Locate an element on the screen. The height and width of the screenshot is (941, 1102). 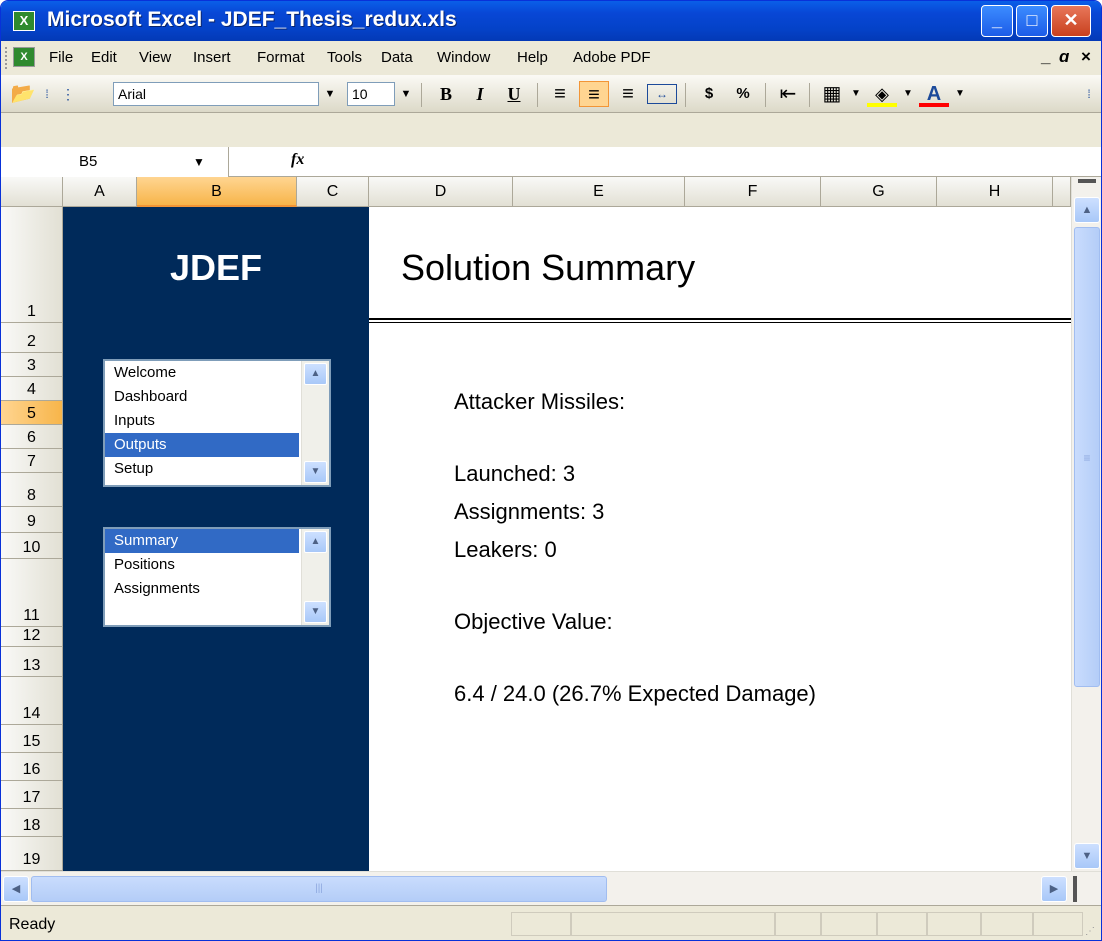
list-item: Setup is located at coordinates (202, 469).